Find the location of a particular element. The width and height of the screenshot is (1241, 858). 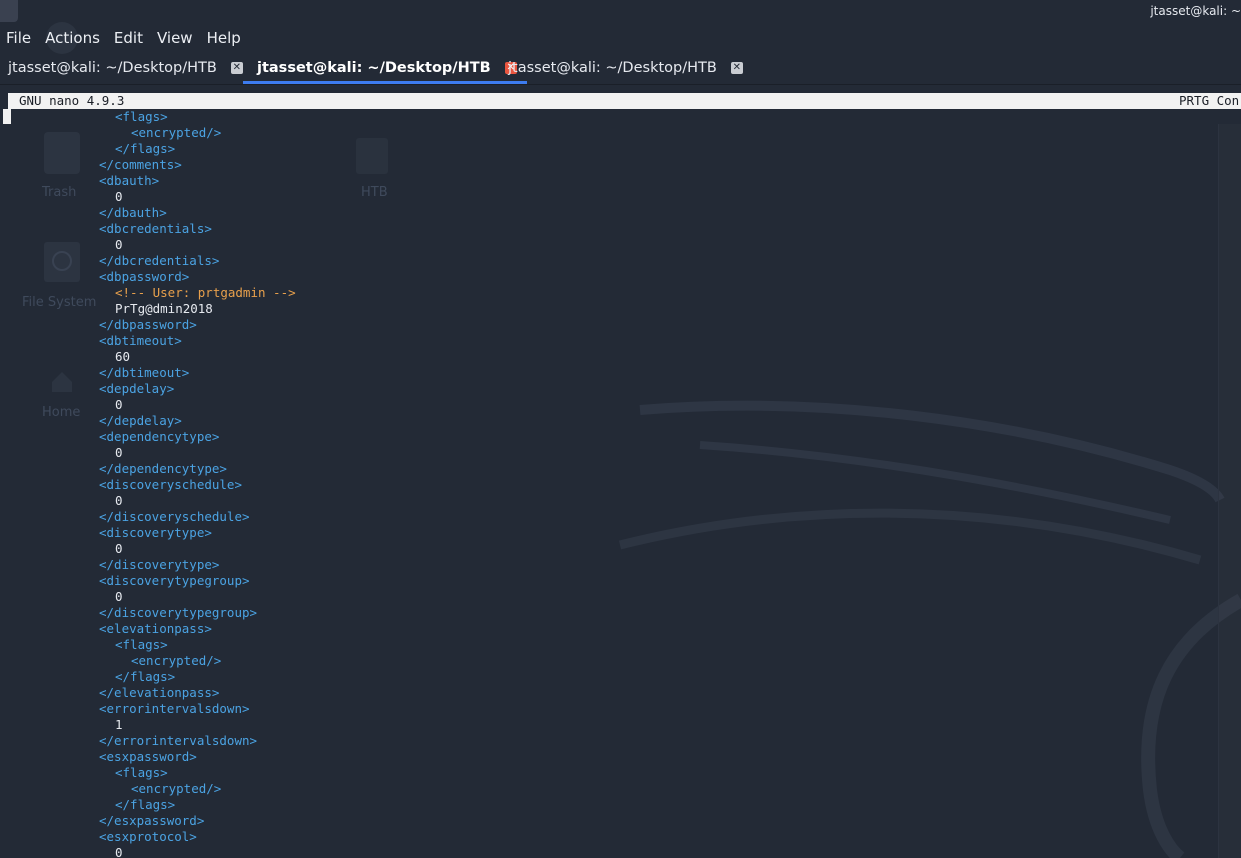

xml-tag-line: </comments> is located at coordinates (140, 164).